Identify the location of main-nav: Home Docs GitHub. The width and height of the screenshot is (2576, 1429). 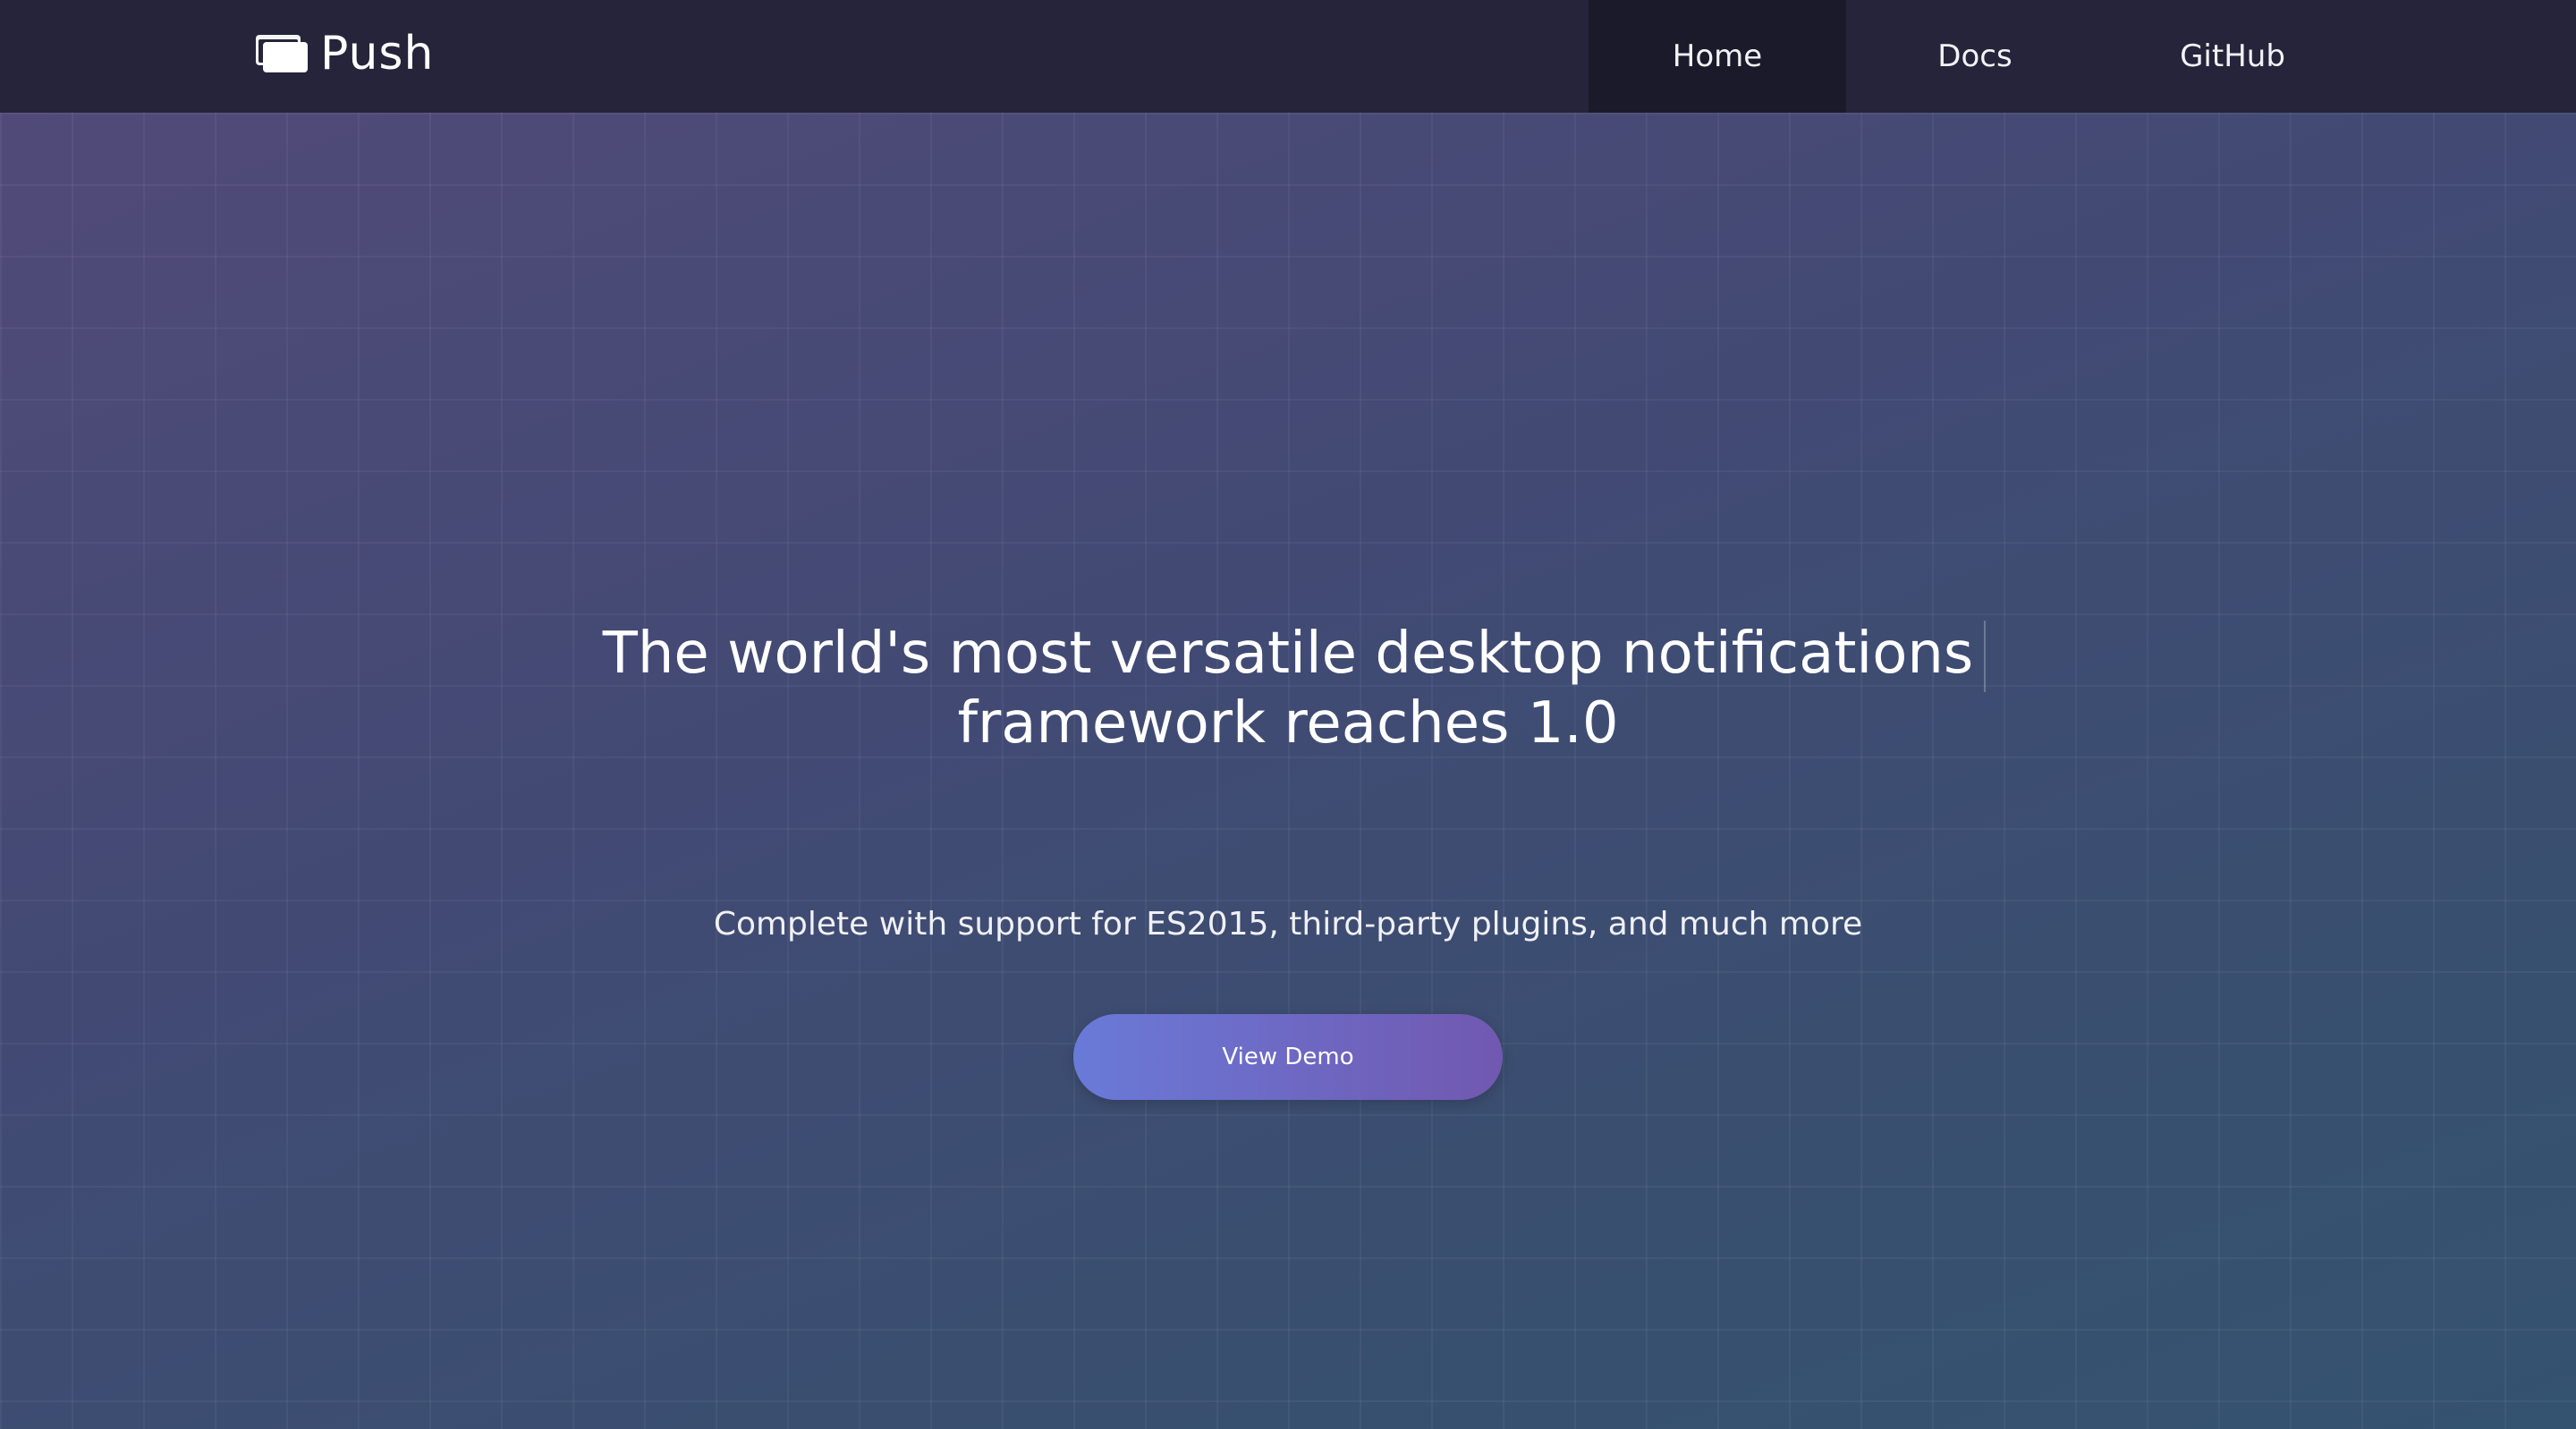
(1975, 56).